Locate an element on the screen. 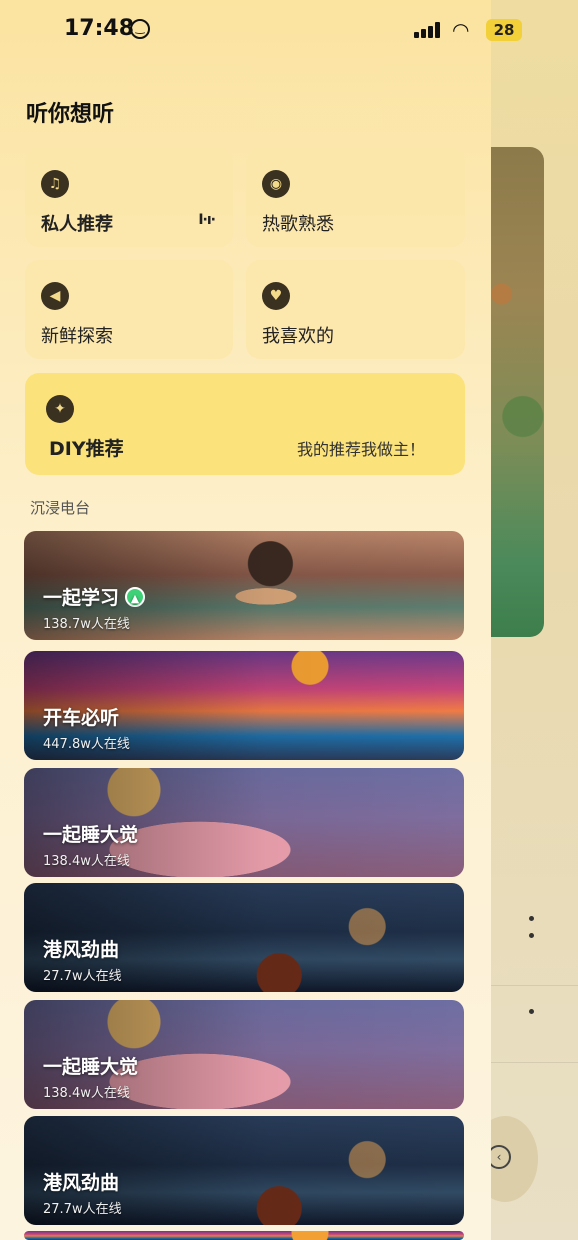  background-album-art is located at coordinates (517, 392).